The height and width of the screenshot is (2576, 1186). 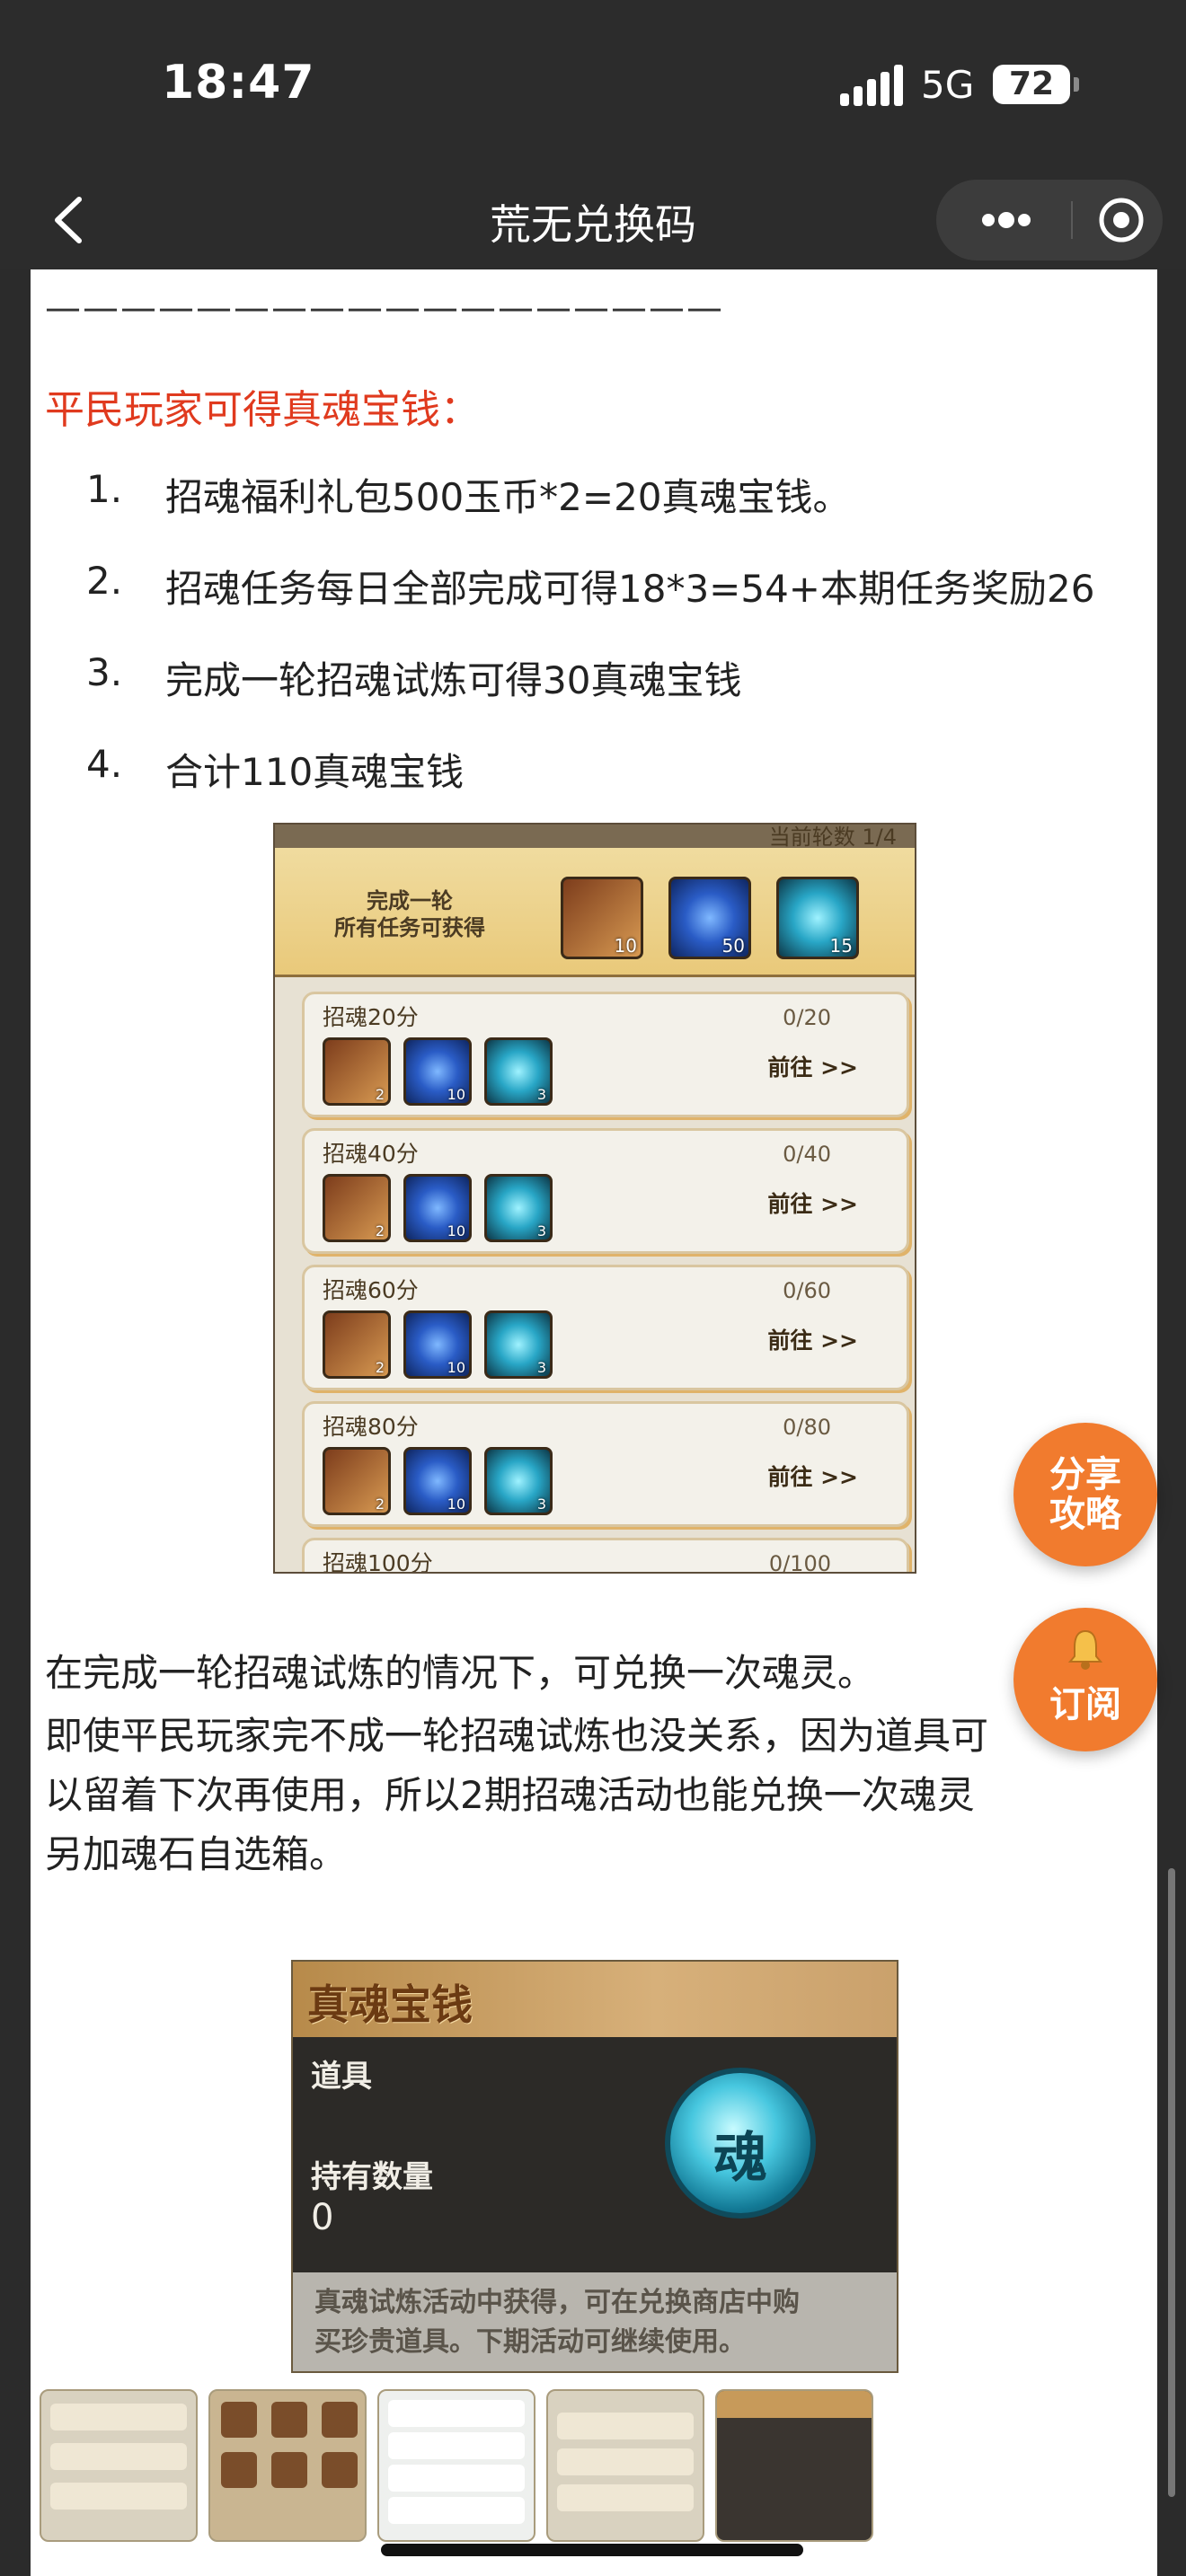 What do you see at coordinates (409, 927) in the screenshot?
I see `header-line-2: 所有任务可获得` at bounding box center [409, 927].